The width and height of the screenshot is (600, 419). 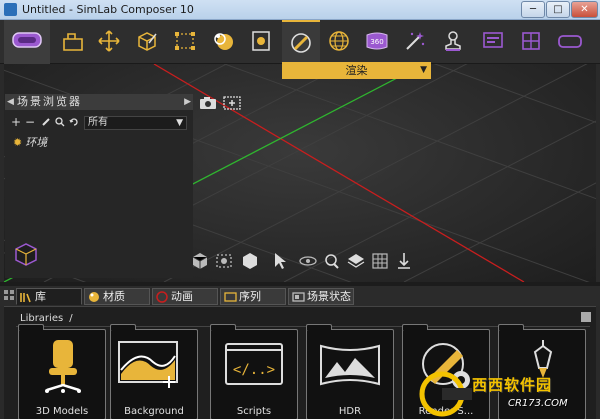 I want to click on tab-label: 场景状态, so click(x=329, y=296).